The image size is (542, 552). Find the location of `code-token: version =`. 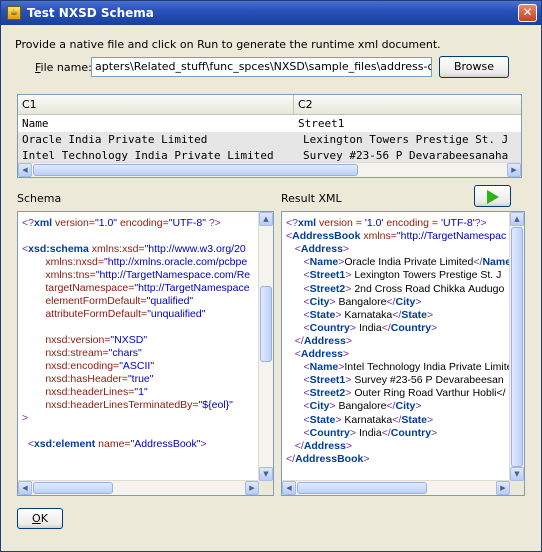

code-token: version = is located at coordinates (340, 223).